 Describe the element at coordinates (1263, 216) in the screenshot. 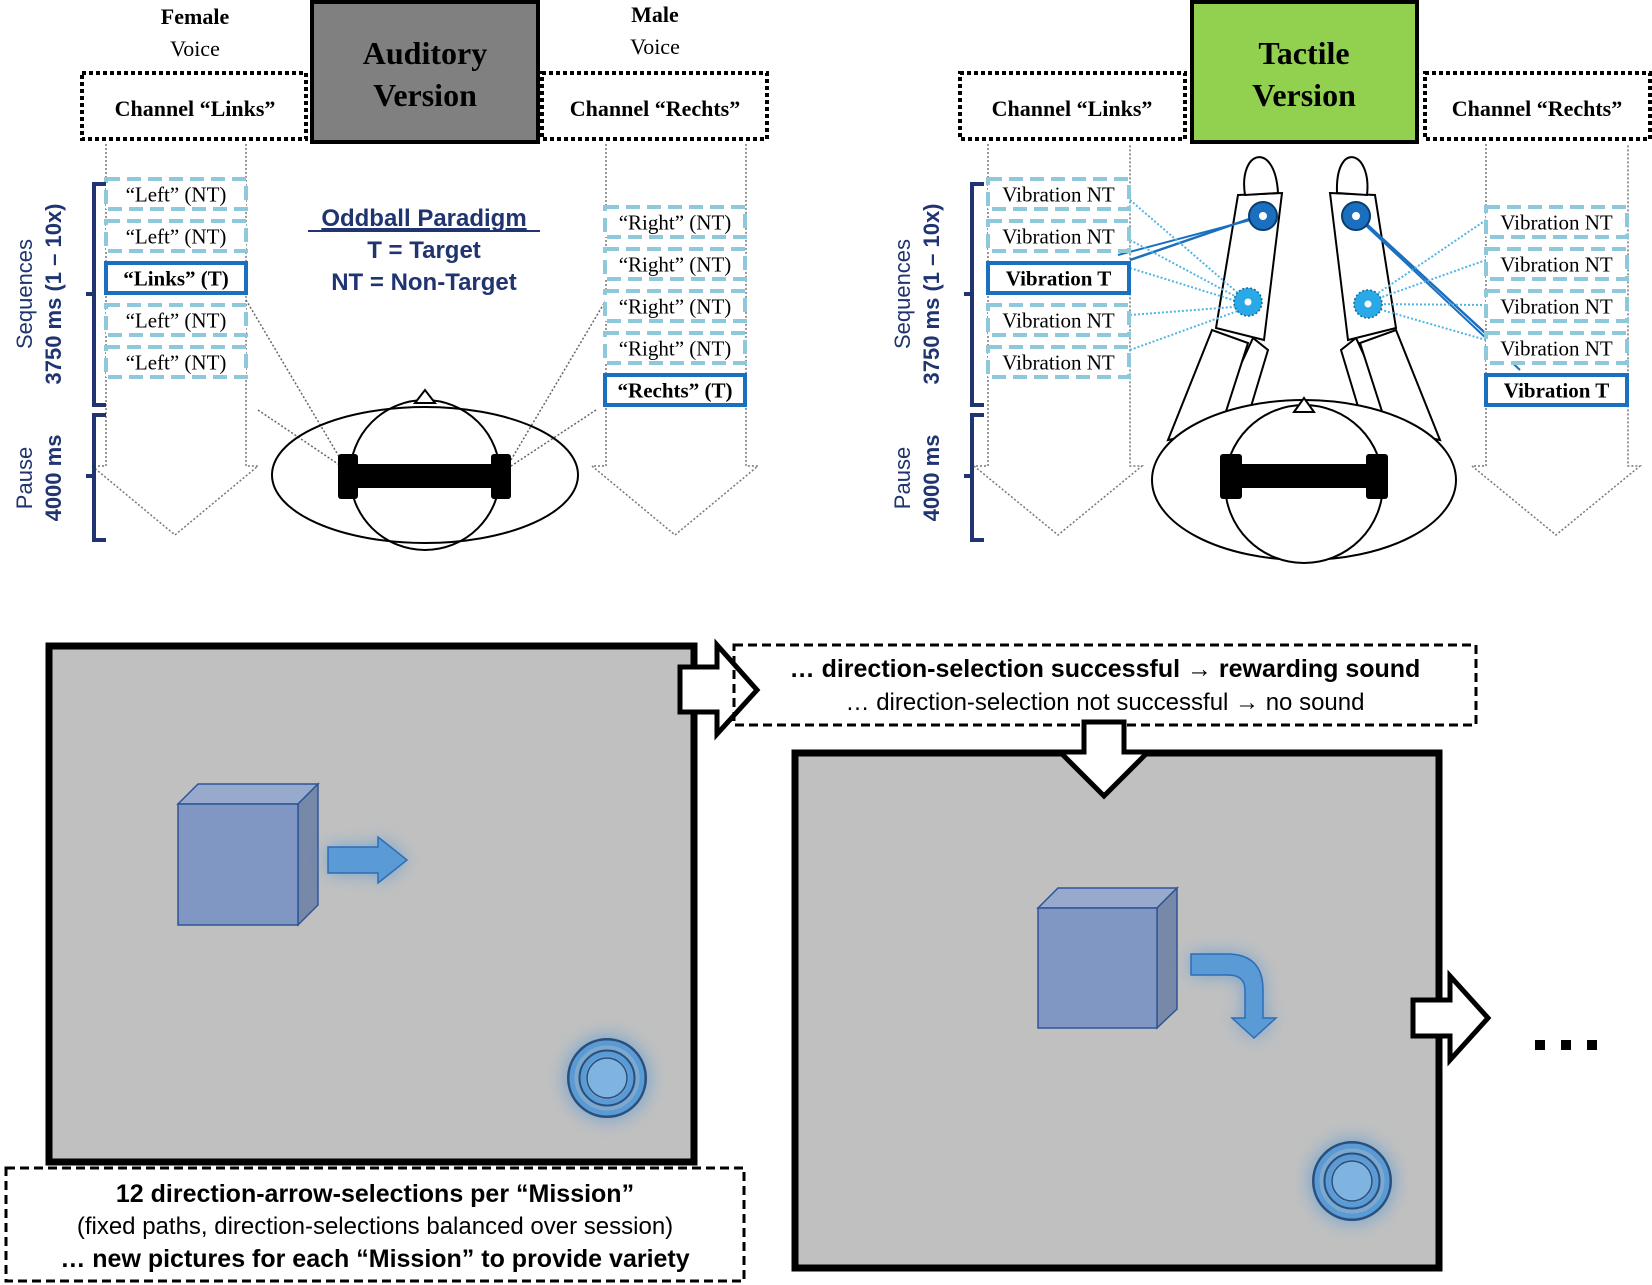

I see `tactor-left-finger-icon` at that location.